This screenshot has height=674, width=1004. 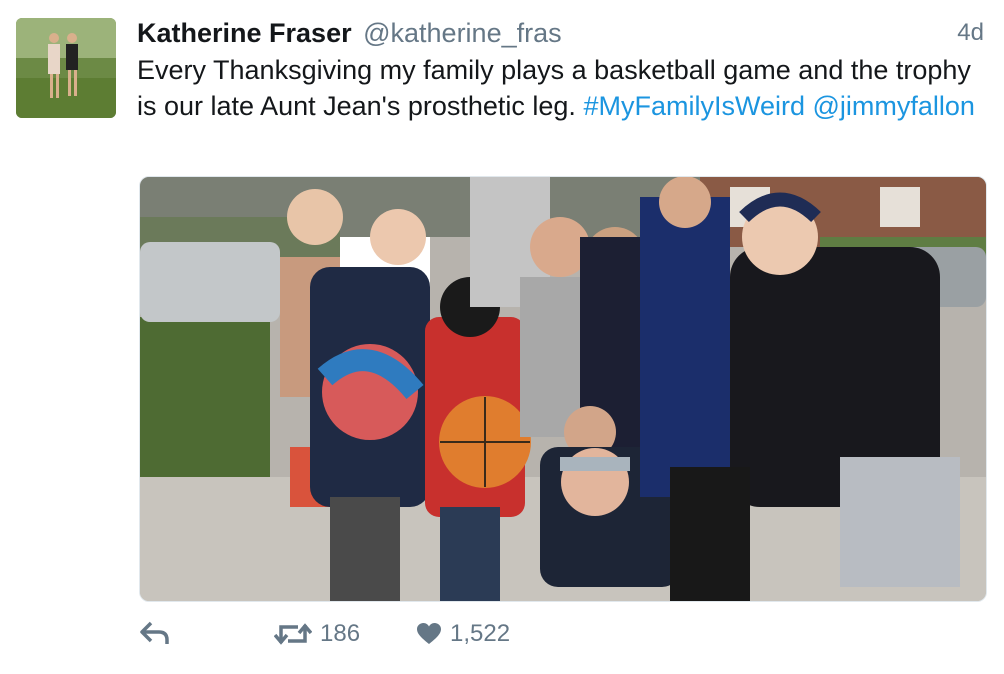 I want to click on reply-button, so click(x=155, y=633).